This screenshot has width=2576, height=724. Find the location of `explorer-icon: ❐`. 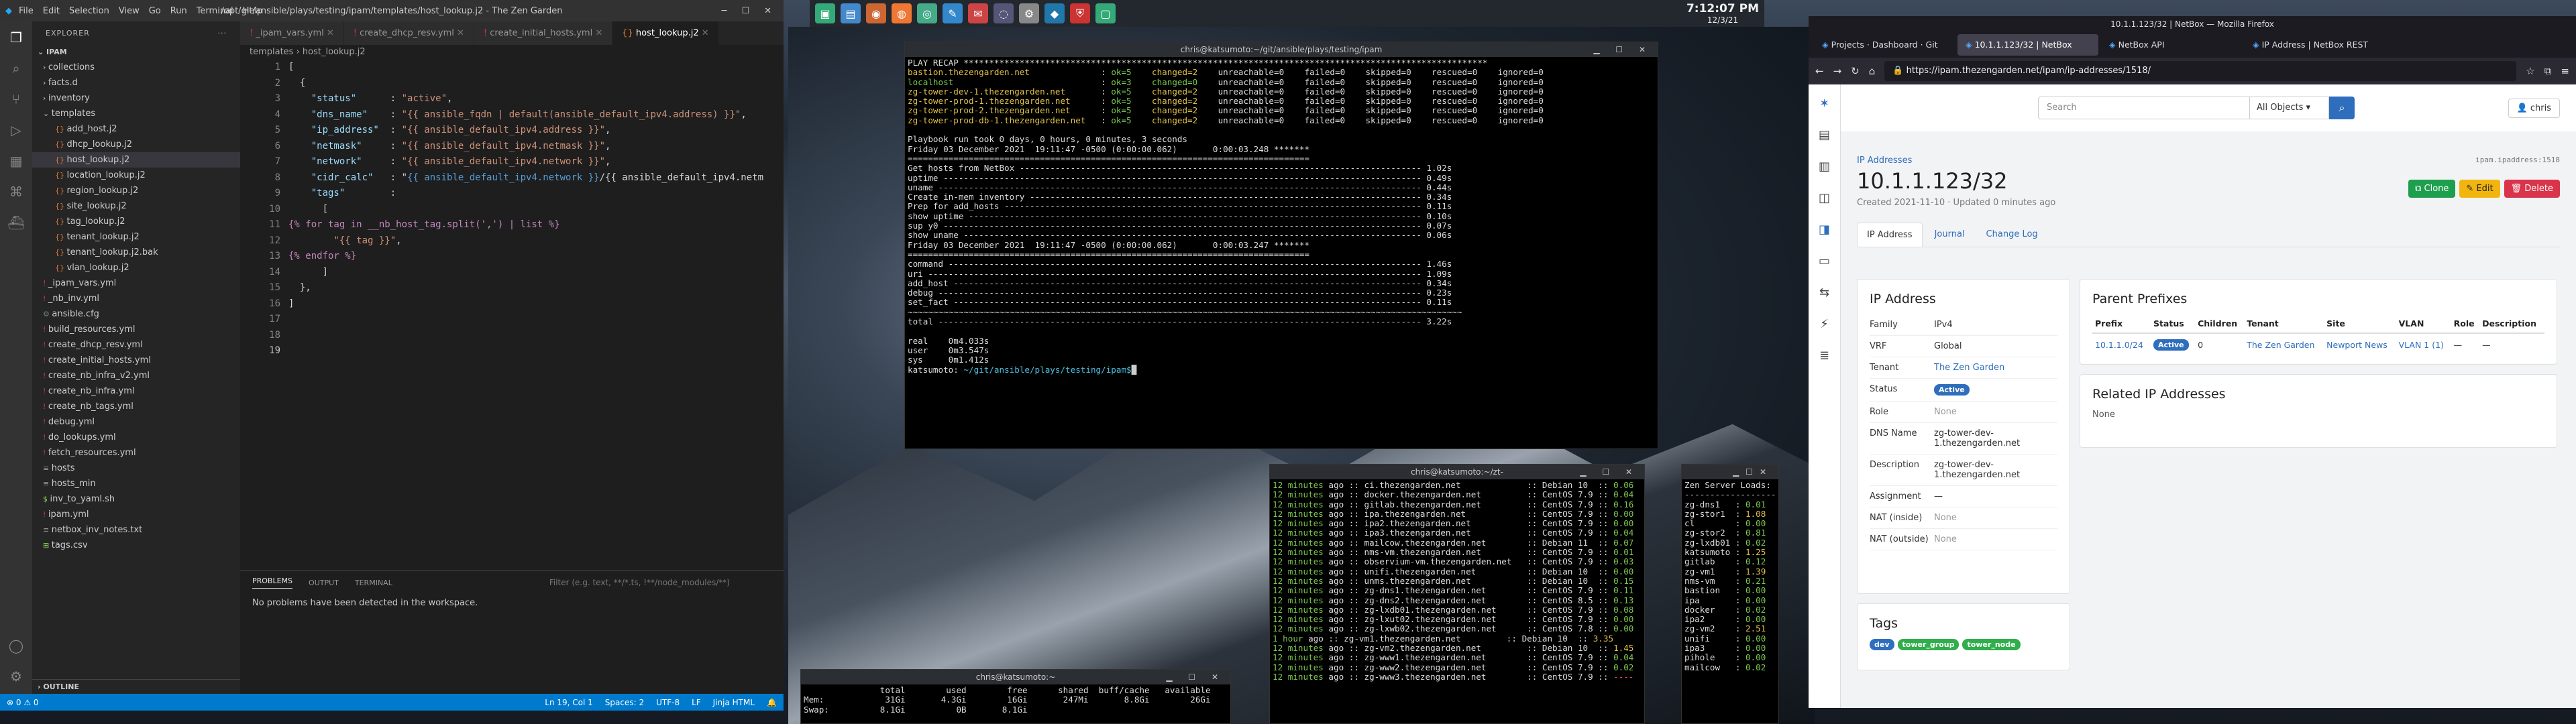

explorer-icon: ❐ is located at coordinates (16, 37).